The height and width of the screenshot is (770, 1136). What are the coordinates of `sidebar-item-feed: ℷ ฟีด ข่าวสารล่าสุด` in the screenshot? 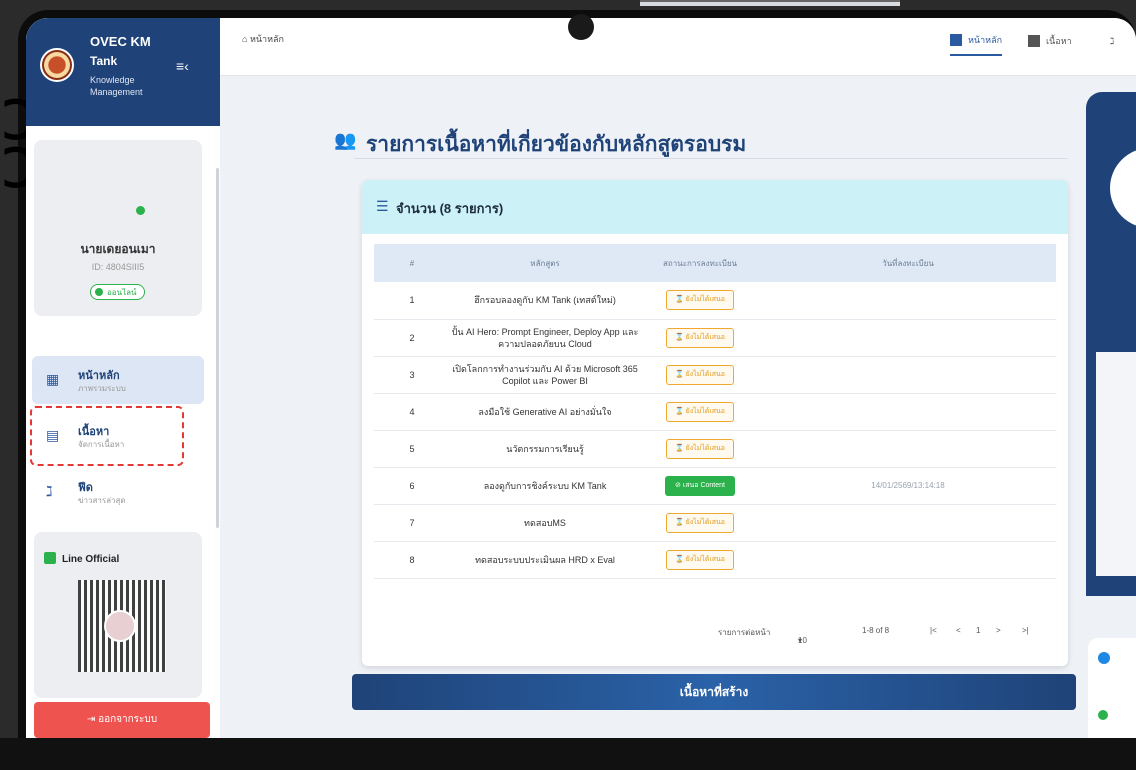 It's located at (118, 492).